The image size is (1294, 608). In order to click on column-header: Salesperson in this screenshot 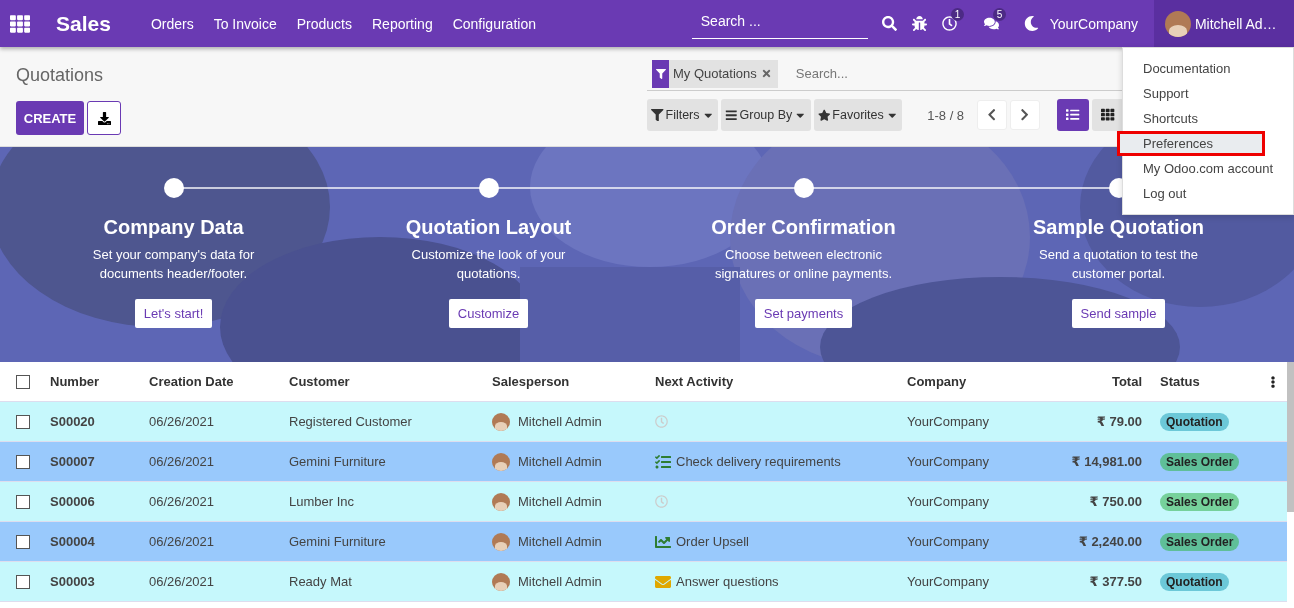, I will do `click(531, 381)`.